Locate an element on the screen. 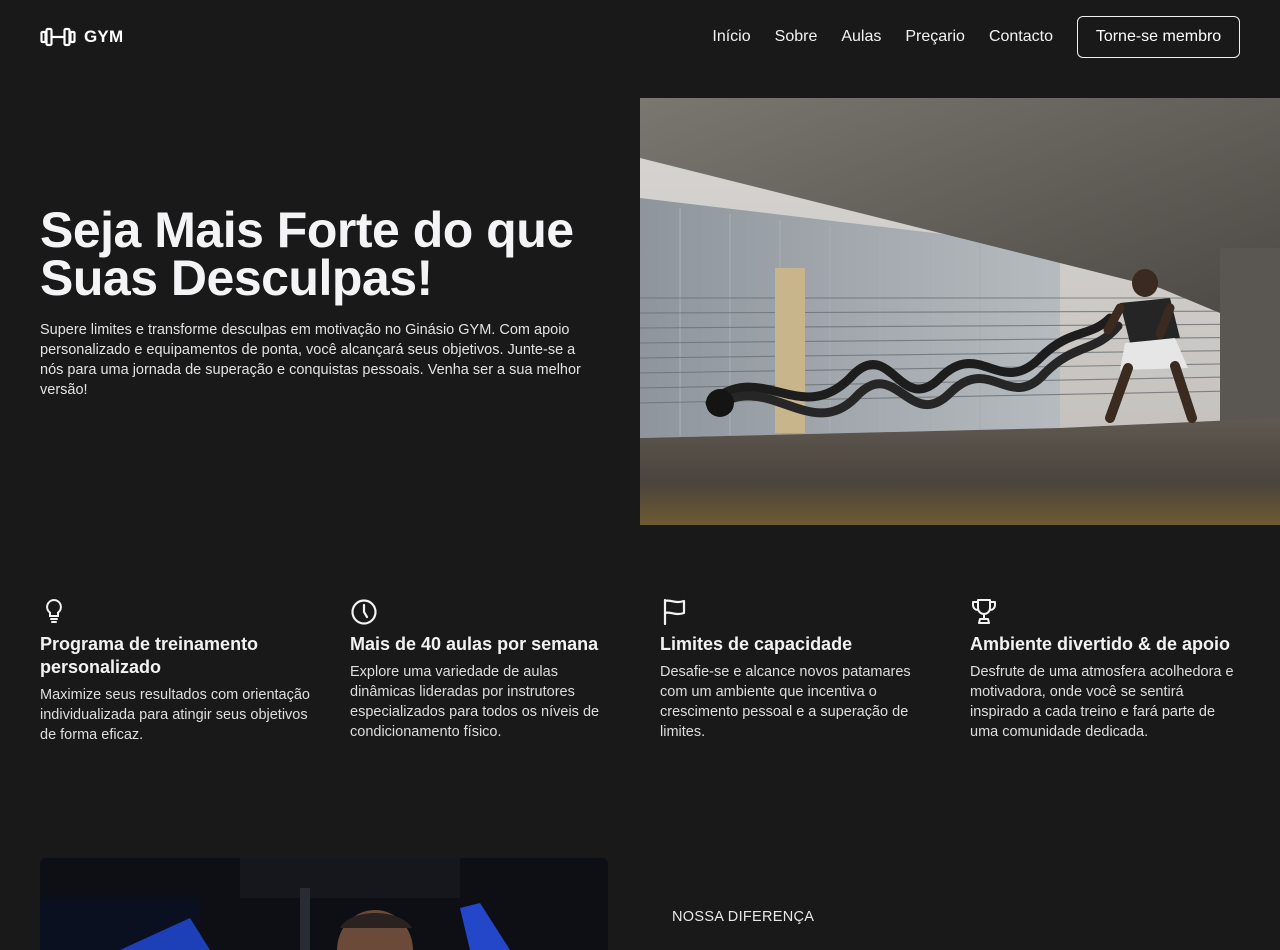  nav-link-inicio: Início is located at coordinates (731, 37).